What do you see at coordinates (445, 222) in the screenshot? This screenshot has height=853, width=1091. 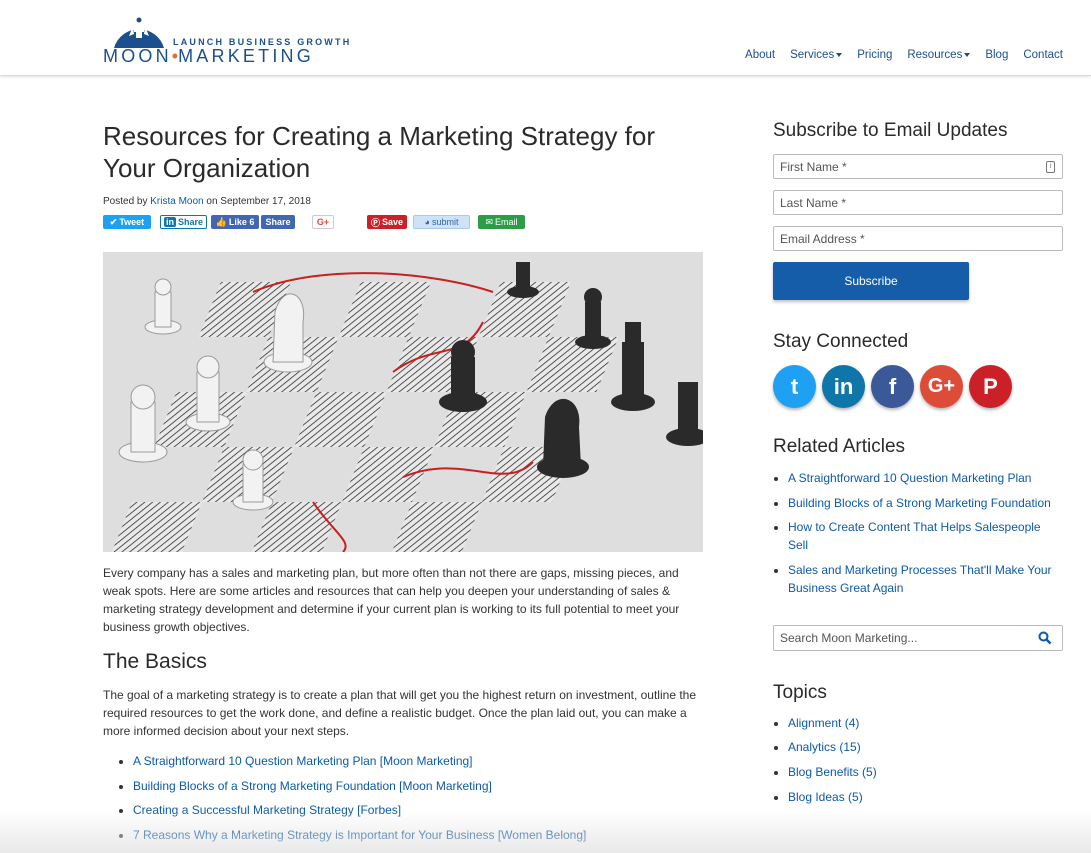 I see `submit-label: submit` at bounding box center [445, 222].